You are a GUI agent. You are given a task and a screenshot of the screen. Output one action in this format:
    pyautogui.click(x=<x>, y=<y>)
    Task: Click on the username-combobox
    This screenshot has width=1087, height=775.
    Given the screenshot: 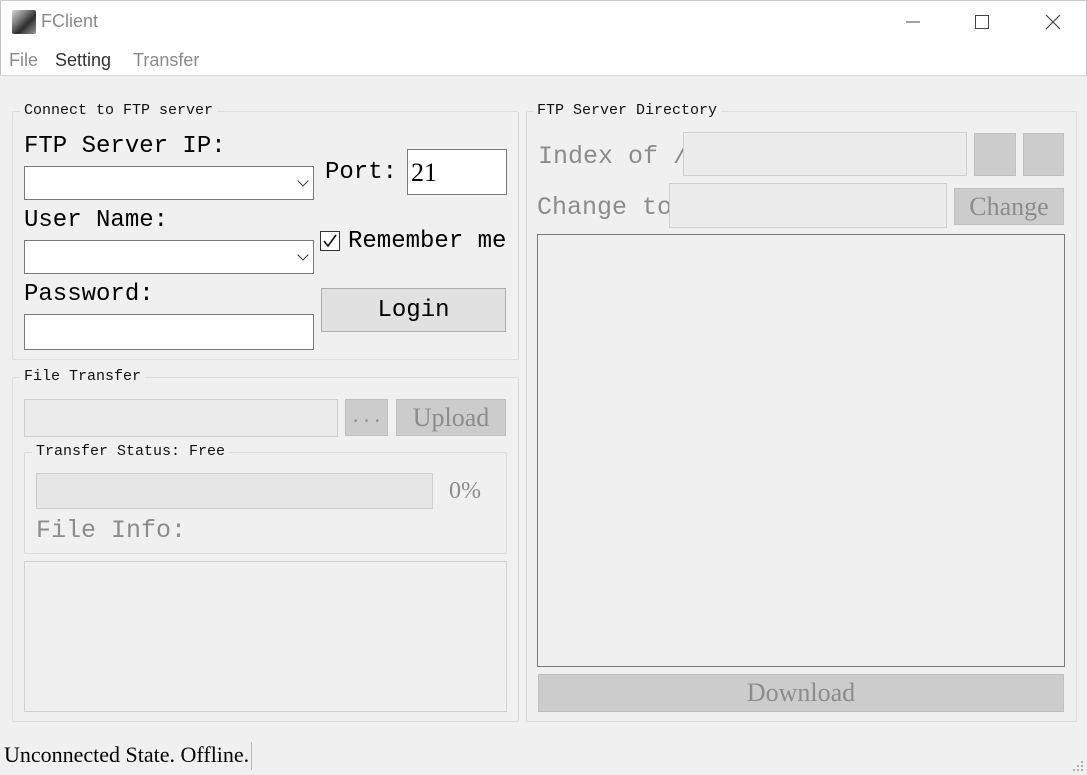 What is the action you would take?
    pyautogui.click(x=169, y=257)
    